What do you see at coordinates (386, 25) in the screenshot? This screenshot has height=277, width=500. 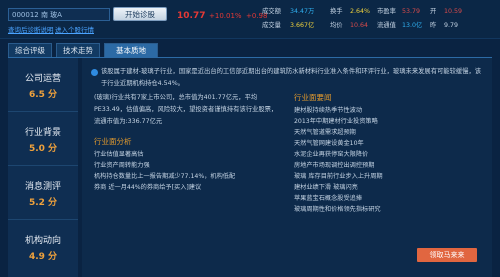 I see `quote-label: 流通值` at bounding box center [386, 25].